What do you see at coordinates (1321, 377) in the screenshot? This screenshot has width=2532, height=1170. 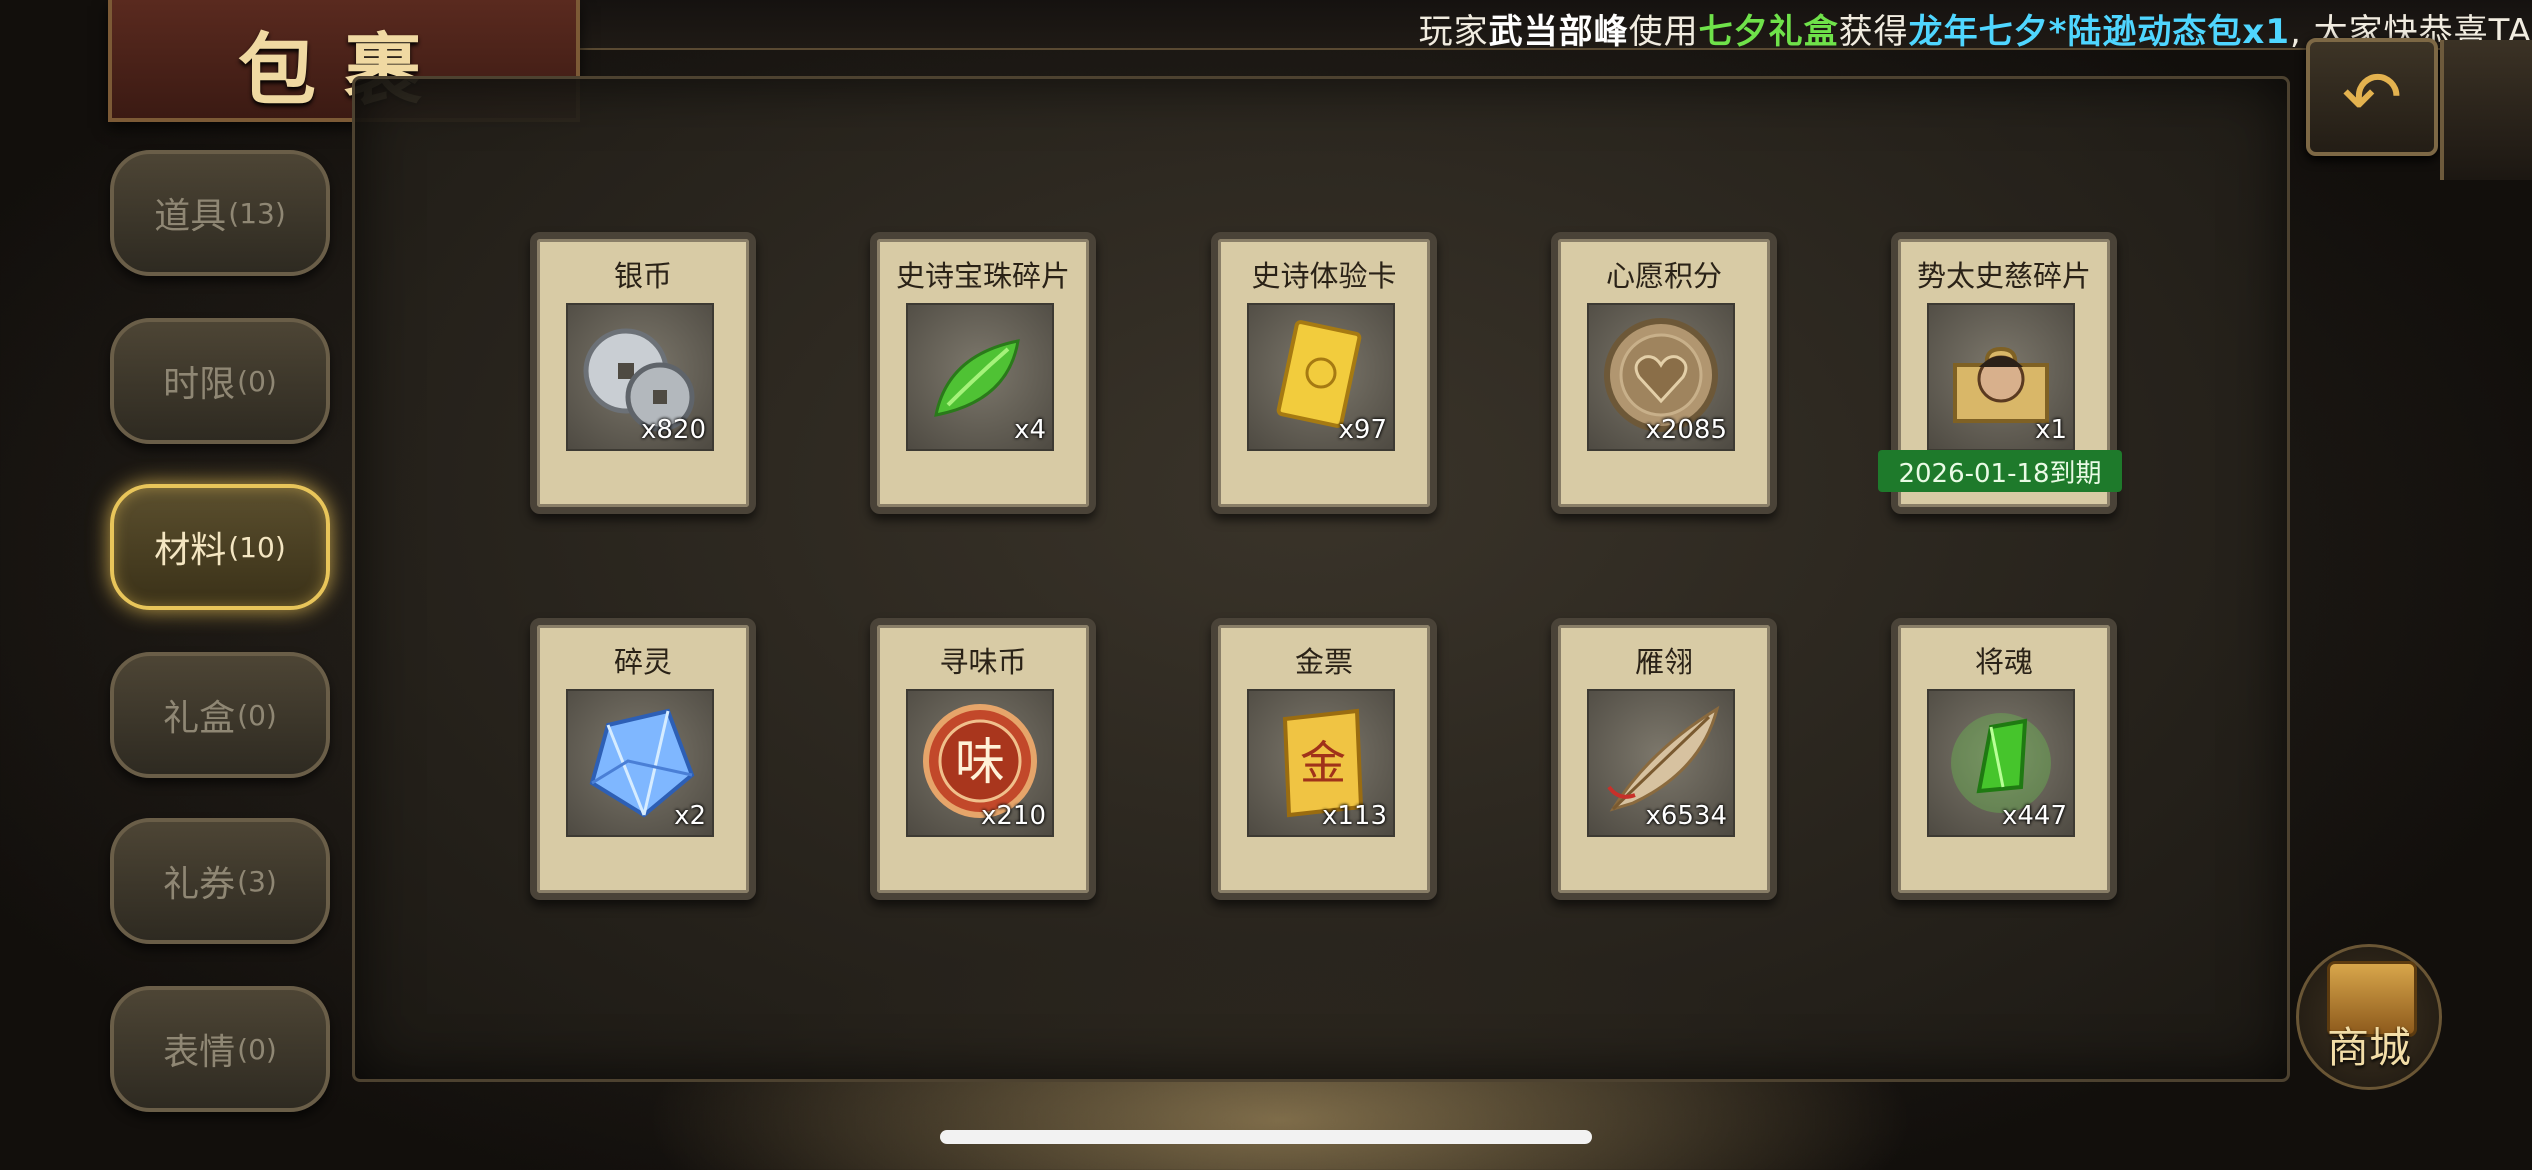 I see `item-slot: x97` at bounding box center [1321, 377].